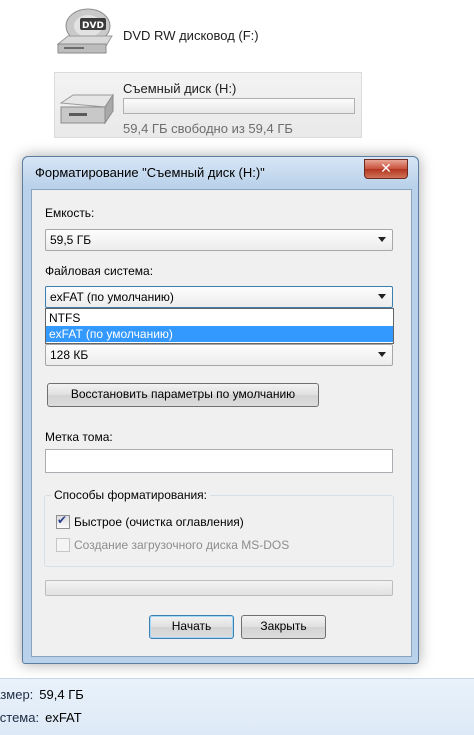 The height and width of the screenshot is (735, 474). What do you see at coordinates (17, 694) in the screenshot?
I see `details-size-label: размер:` at bounding box center [17, 694].